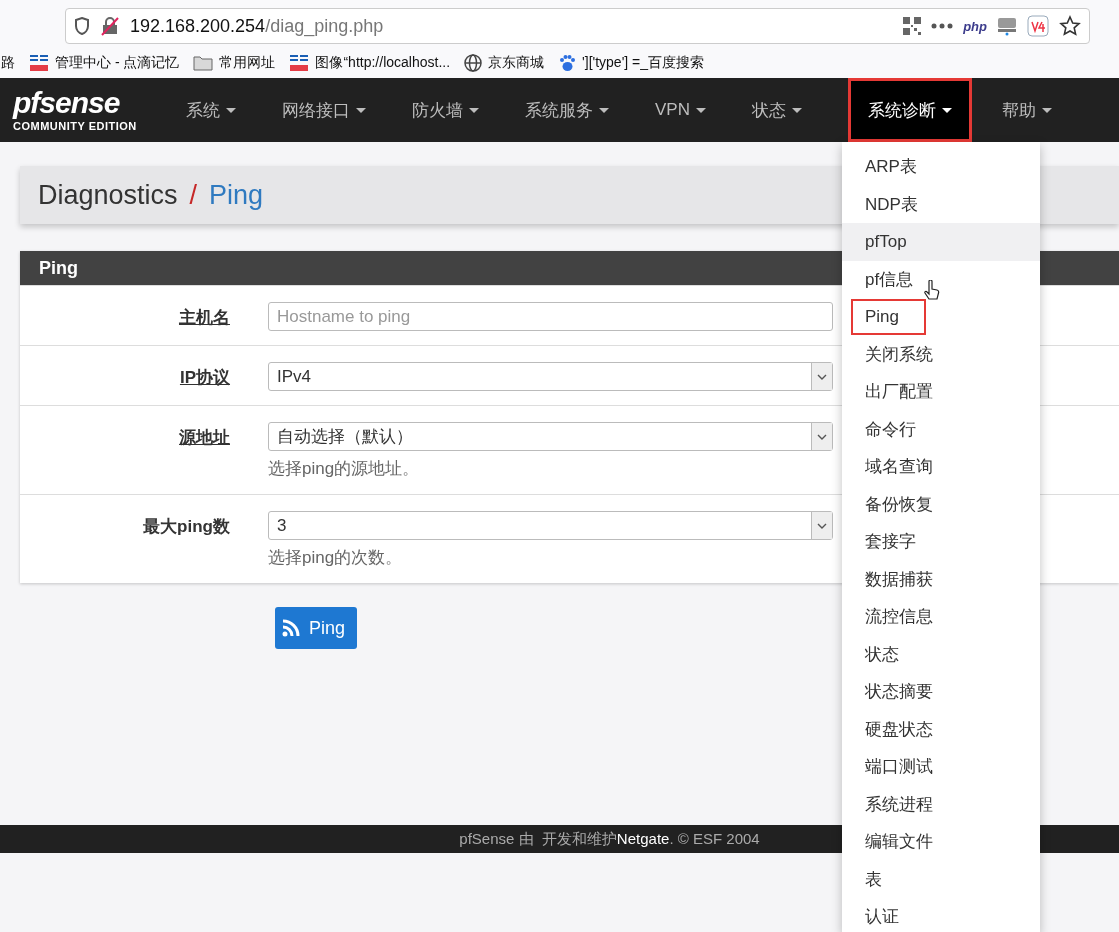 Image resolution: width=1119 pixels, height=932 pixels. What do you see at coordinates (905, 842) in the screenshot?
I see `menu-item: 编辑文件` at bounding box center [905, 842].